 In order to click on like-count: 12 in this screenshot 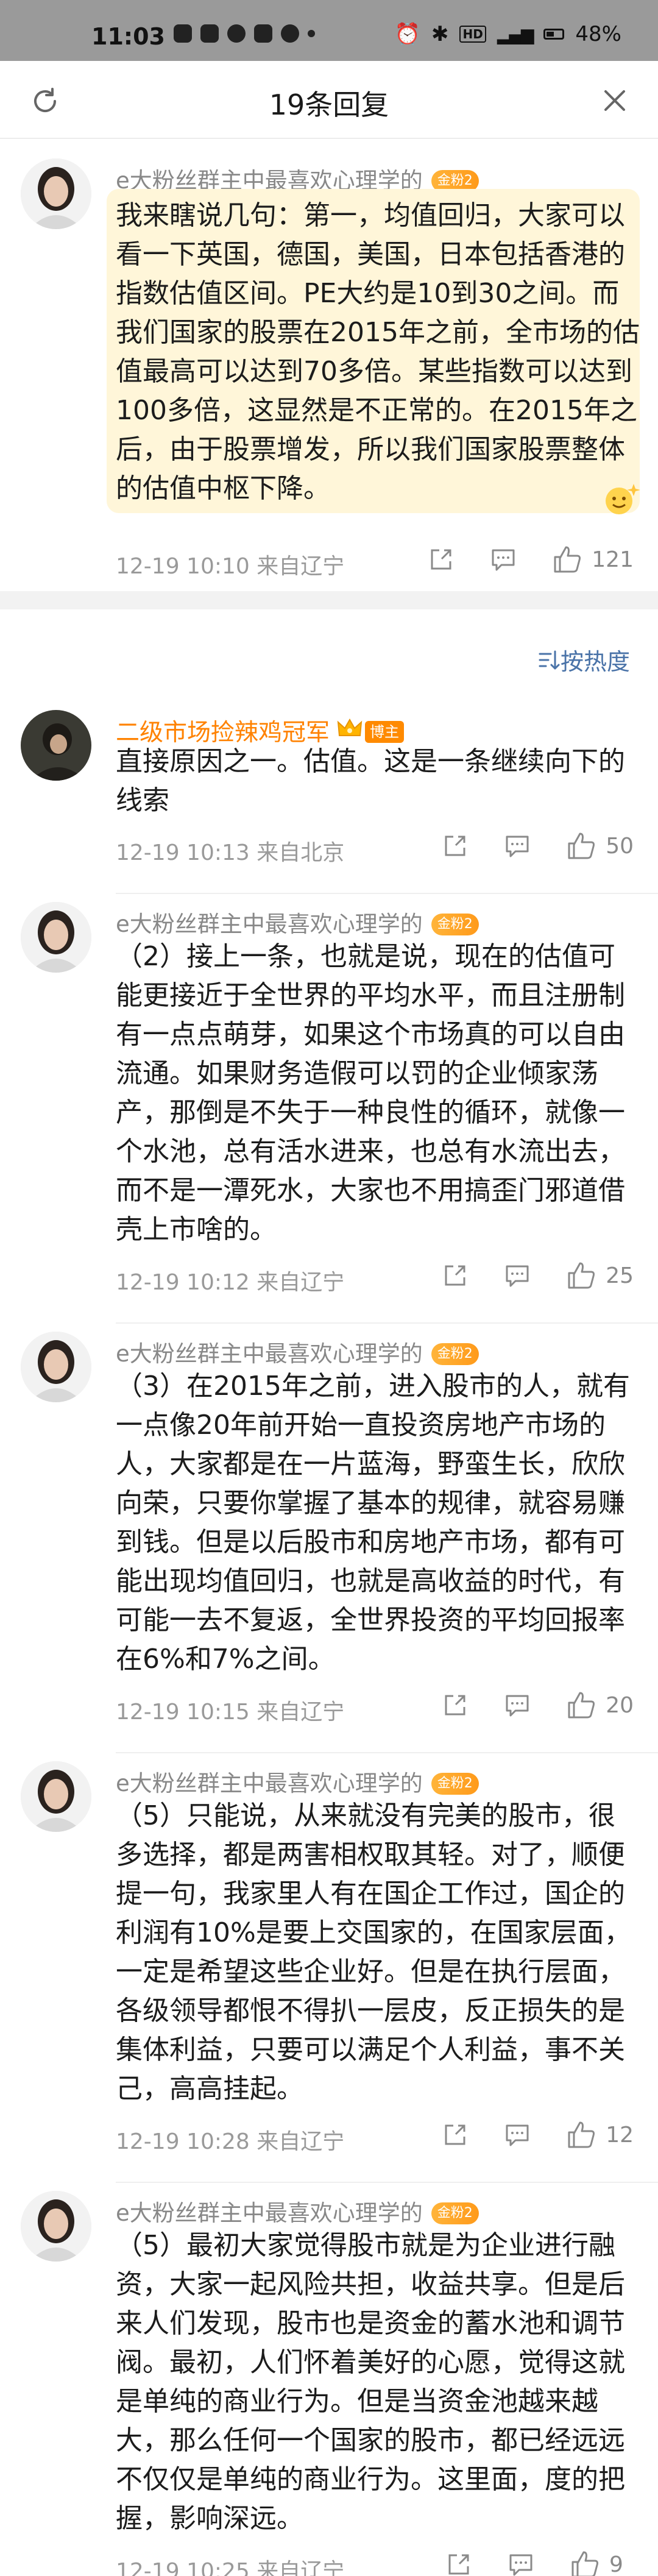, I will do `click(620, 2135)`.